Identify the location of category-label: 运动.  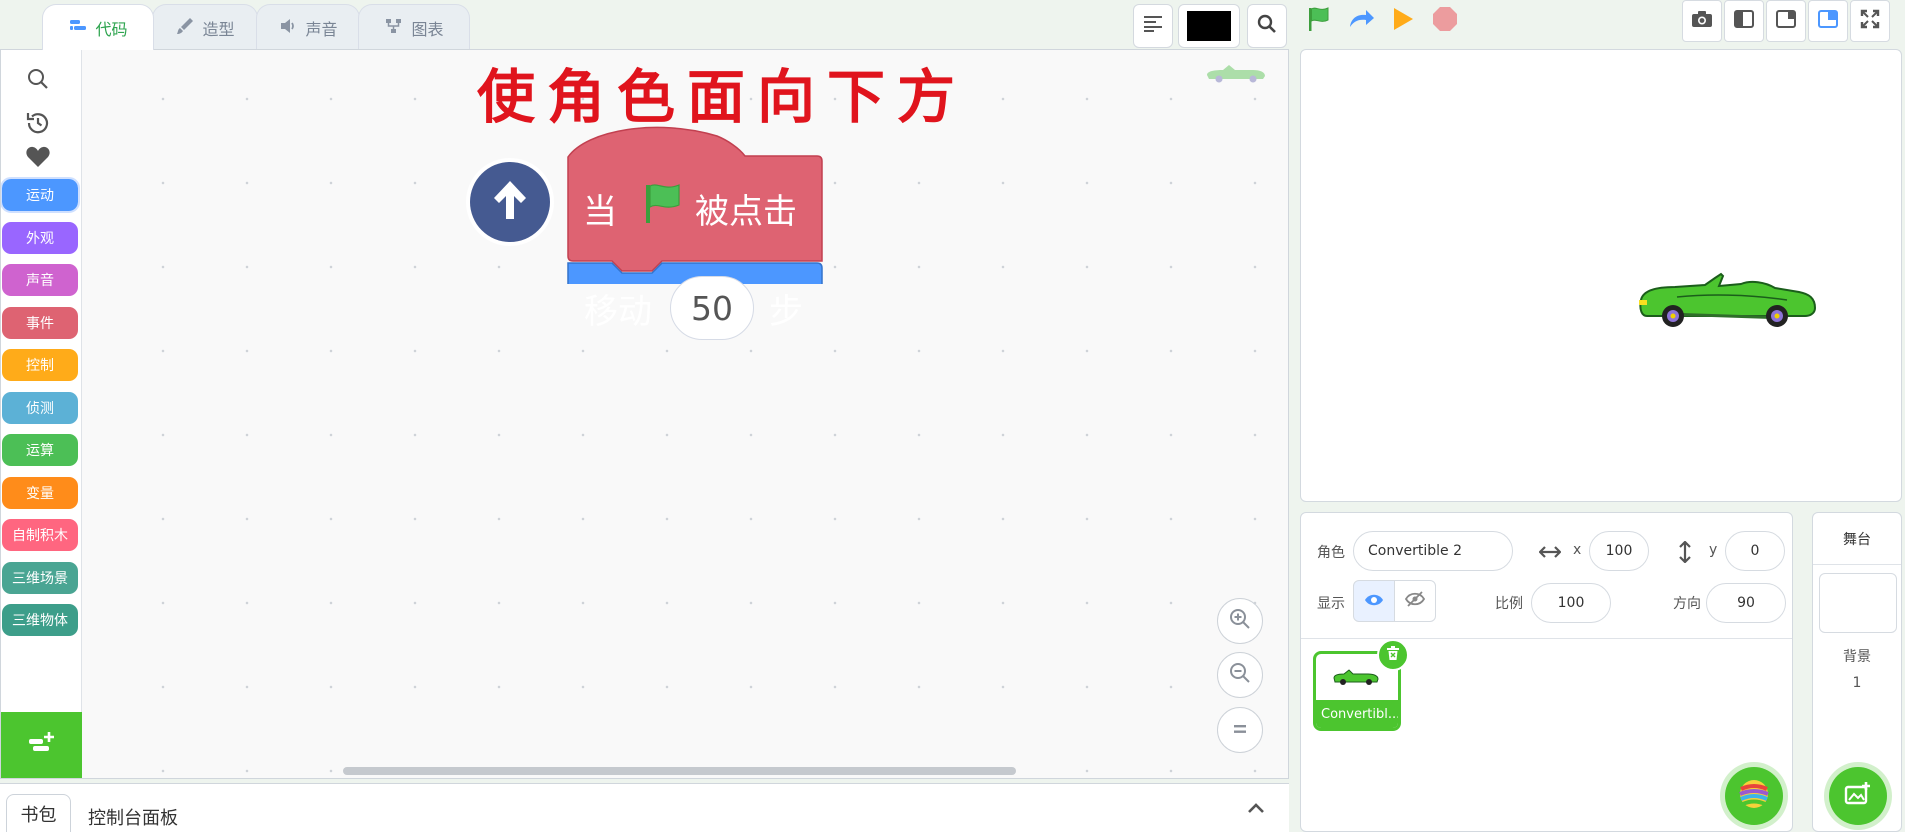
(40, 196).